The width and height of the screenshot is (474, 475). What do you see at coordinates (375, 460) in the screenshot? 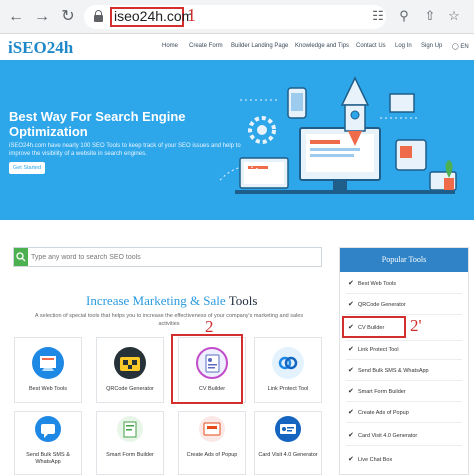
I see `popular-item-label: Live Chat Box` at bounding box center [375, 460].